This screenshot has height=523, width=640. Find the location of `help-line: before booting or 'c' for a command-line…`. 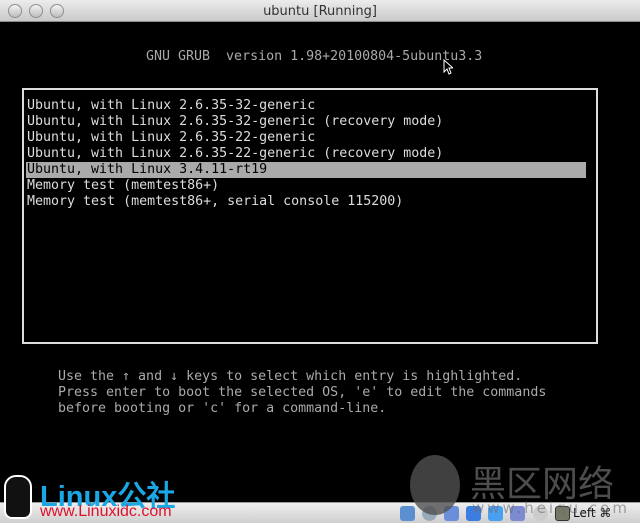

help-line: before booting or 'c' for a command-line… is located at coordinates (222, 408).